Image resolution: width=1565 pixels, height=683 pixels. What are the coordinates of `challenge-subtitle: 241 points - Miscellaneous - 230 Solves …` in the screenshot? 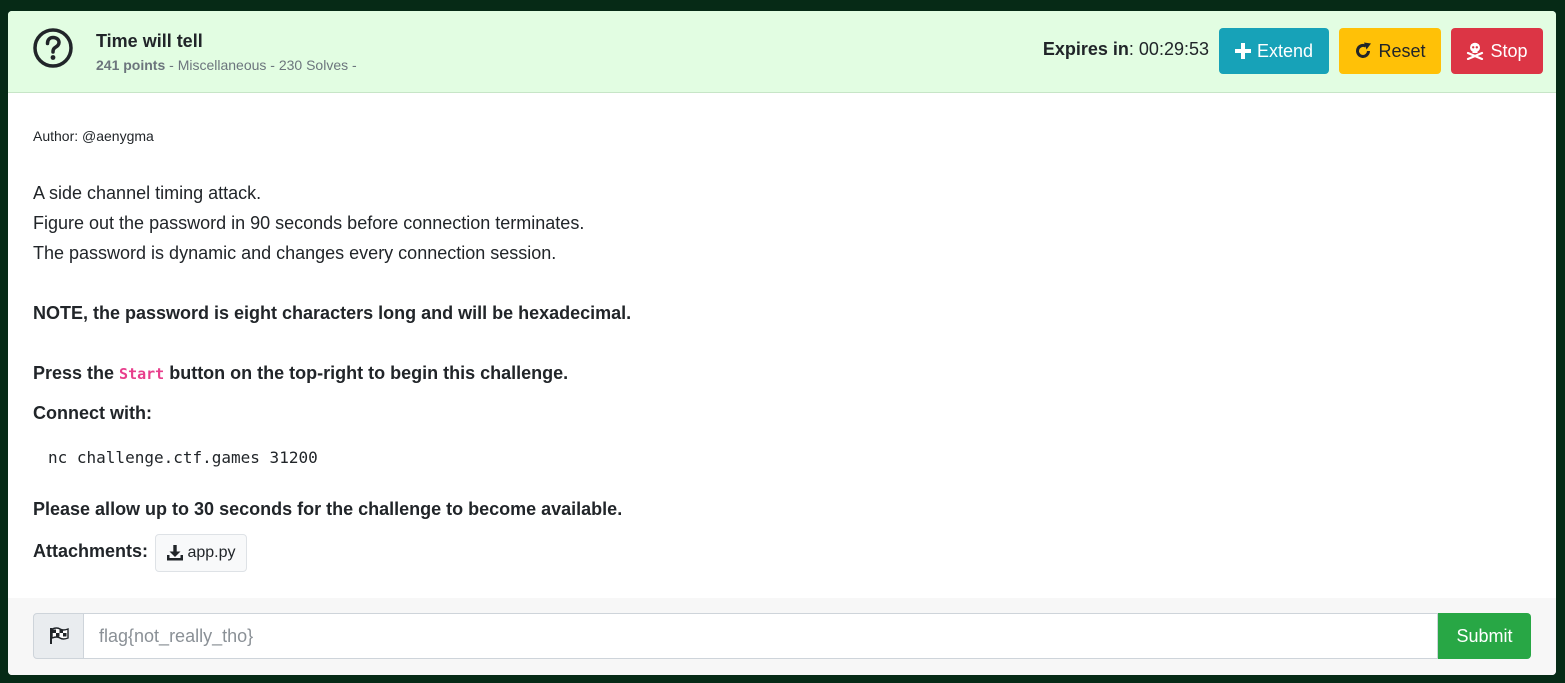 It's located at (226, 65).